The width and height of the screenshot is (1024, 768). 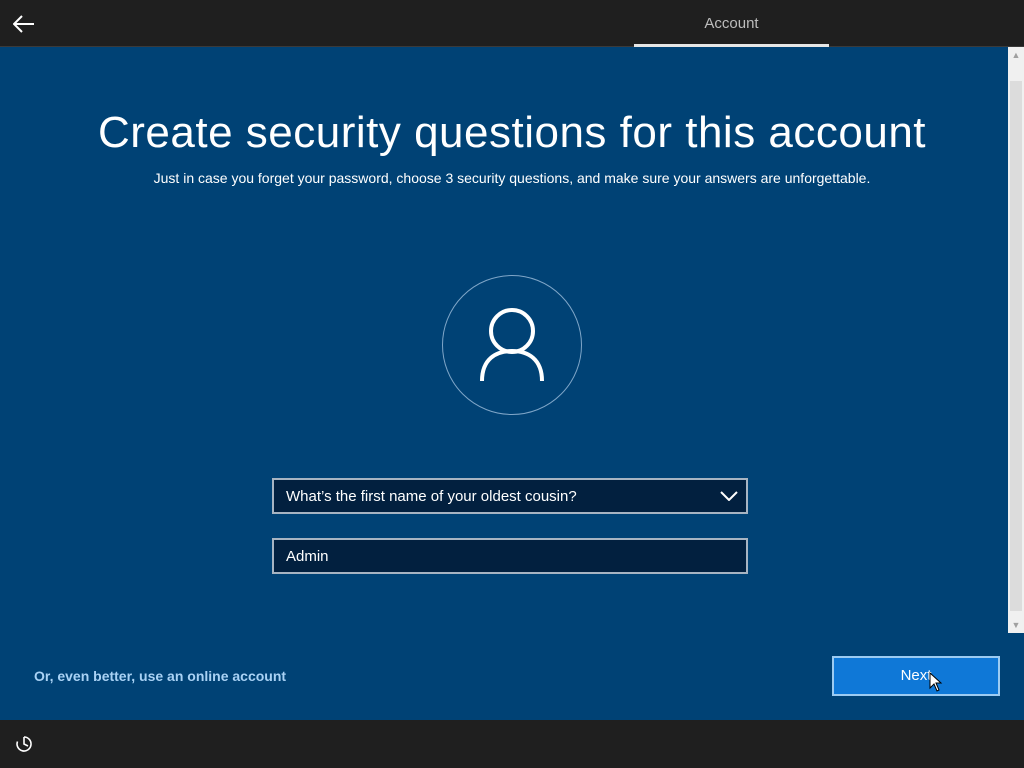 What do you see at coordinates (512, 23) in the screenshot?
I see `top-bar: Account` at bounding box center [512, 23].